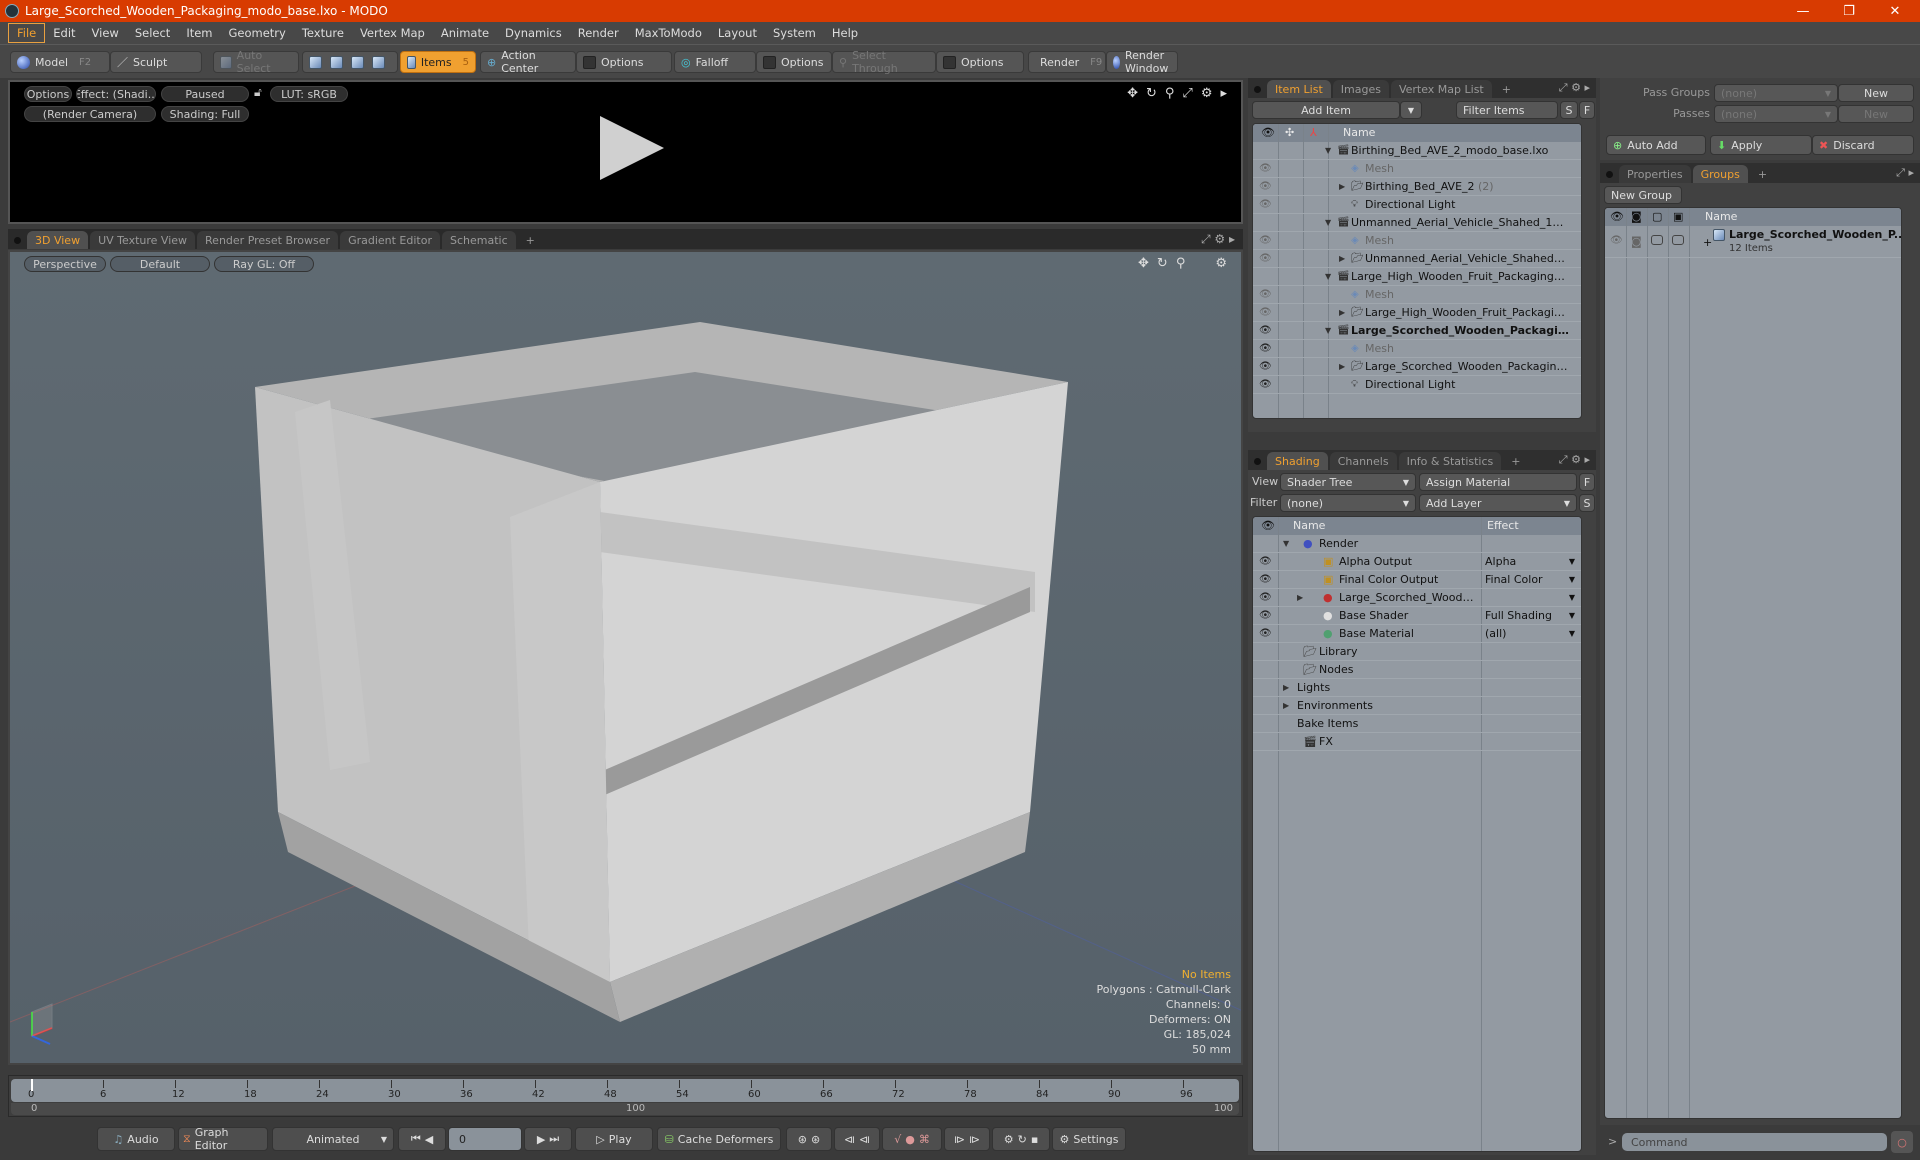 This screenshot has height=1160, width=1920. I want to click on new-pass-group-button: New, so click(1876, 93).